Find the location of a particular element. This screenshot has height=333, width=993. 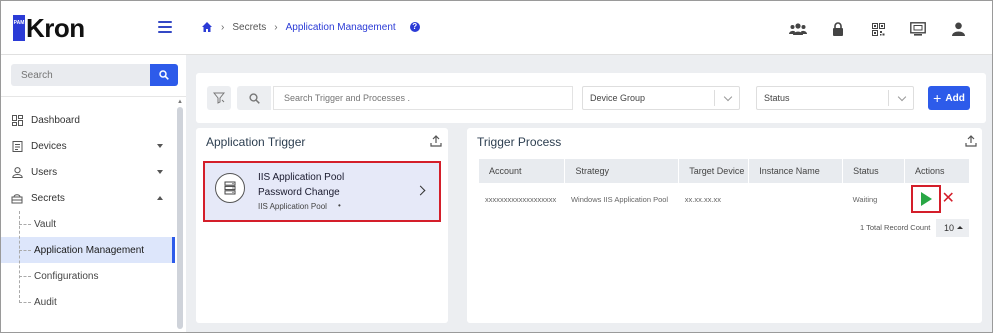

sidebar-scrollbar: ▲ is located at coordinates (180, 215).